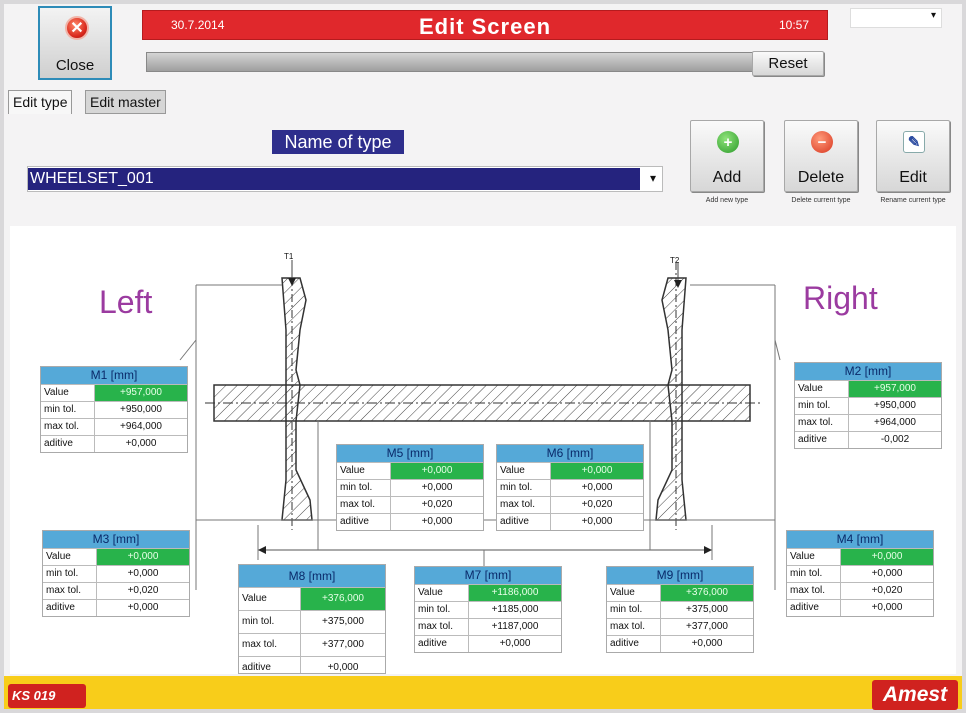 This screenshot has width=966, height=713. Describe the element at coordinates (343, 645) in the screenshot. I see `m8-max-tol: +377,000` at that location.